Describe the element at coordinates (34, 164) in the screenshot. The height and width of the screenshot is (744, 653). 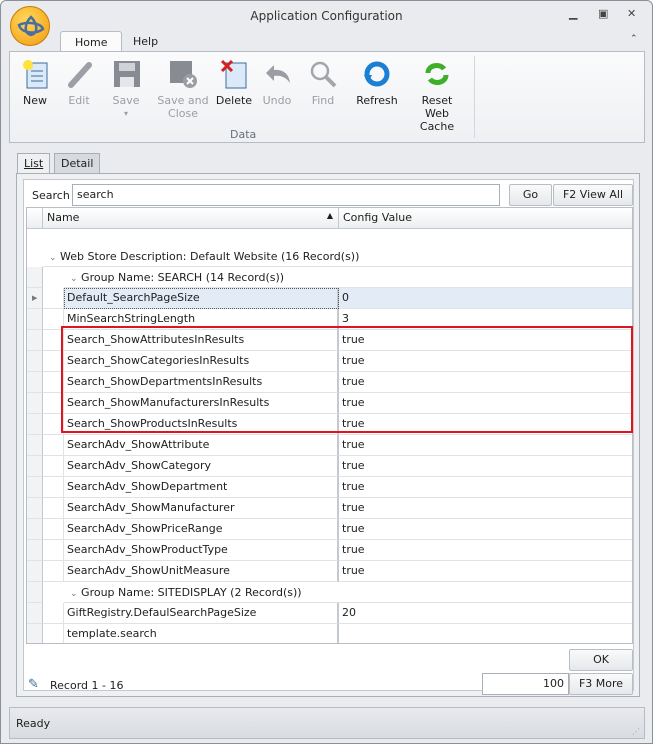
I see `tab-list: List` at that location.